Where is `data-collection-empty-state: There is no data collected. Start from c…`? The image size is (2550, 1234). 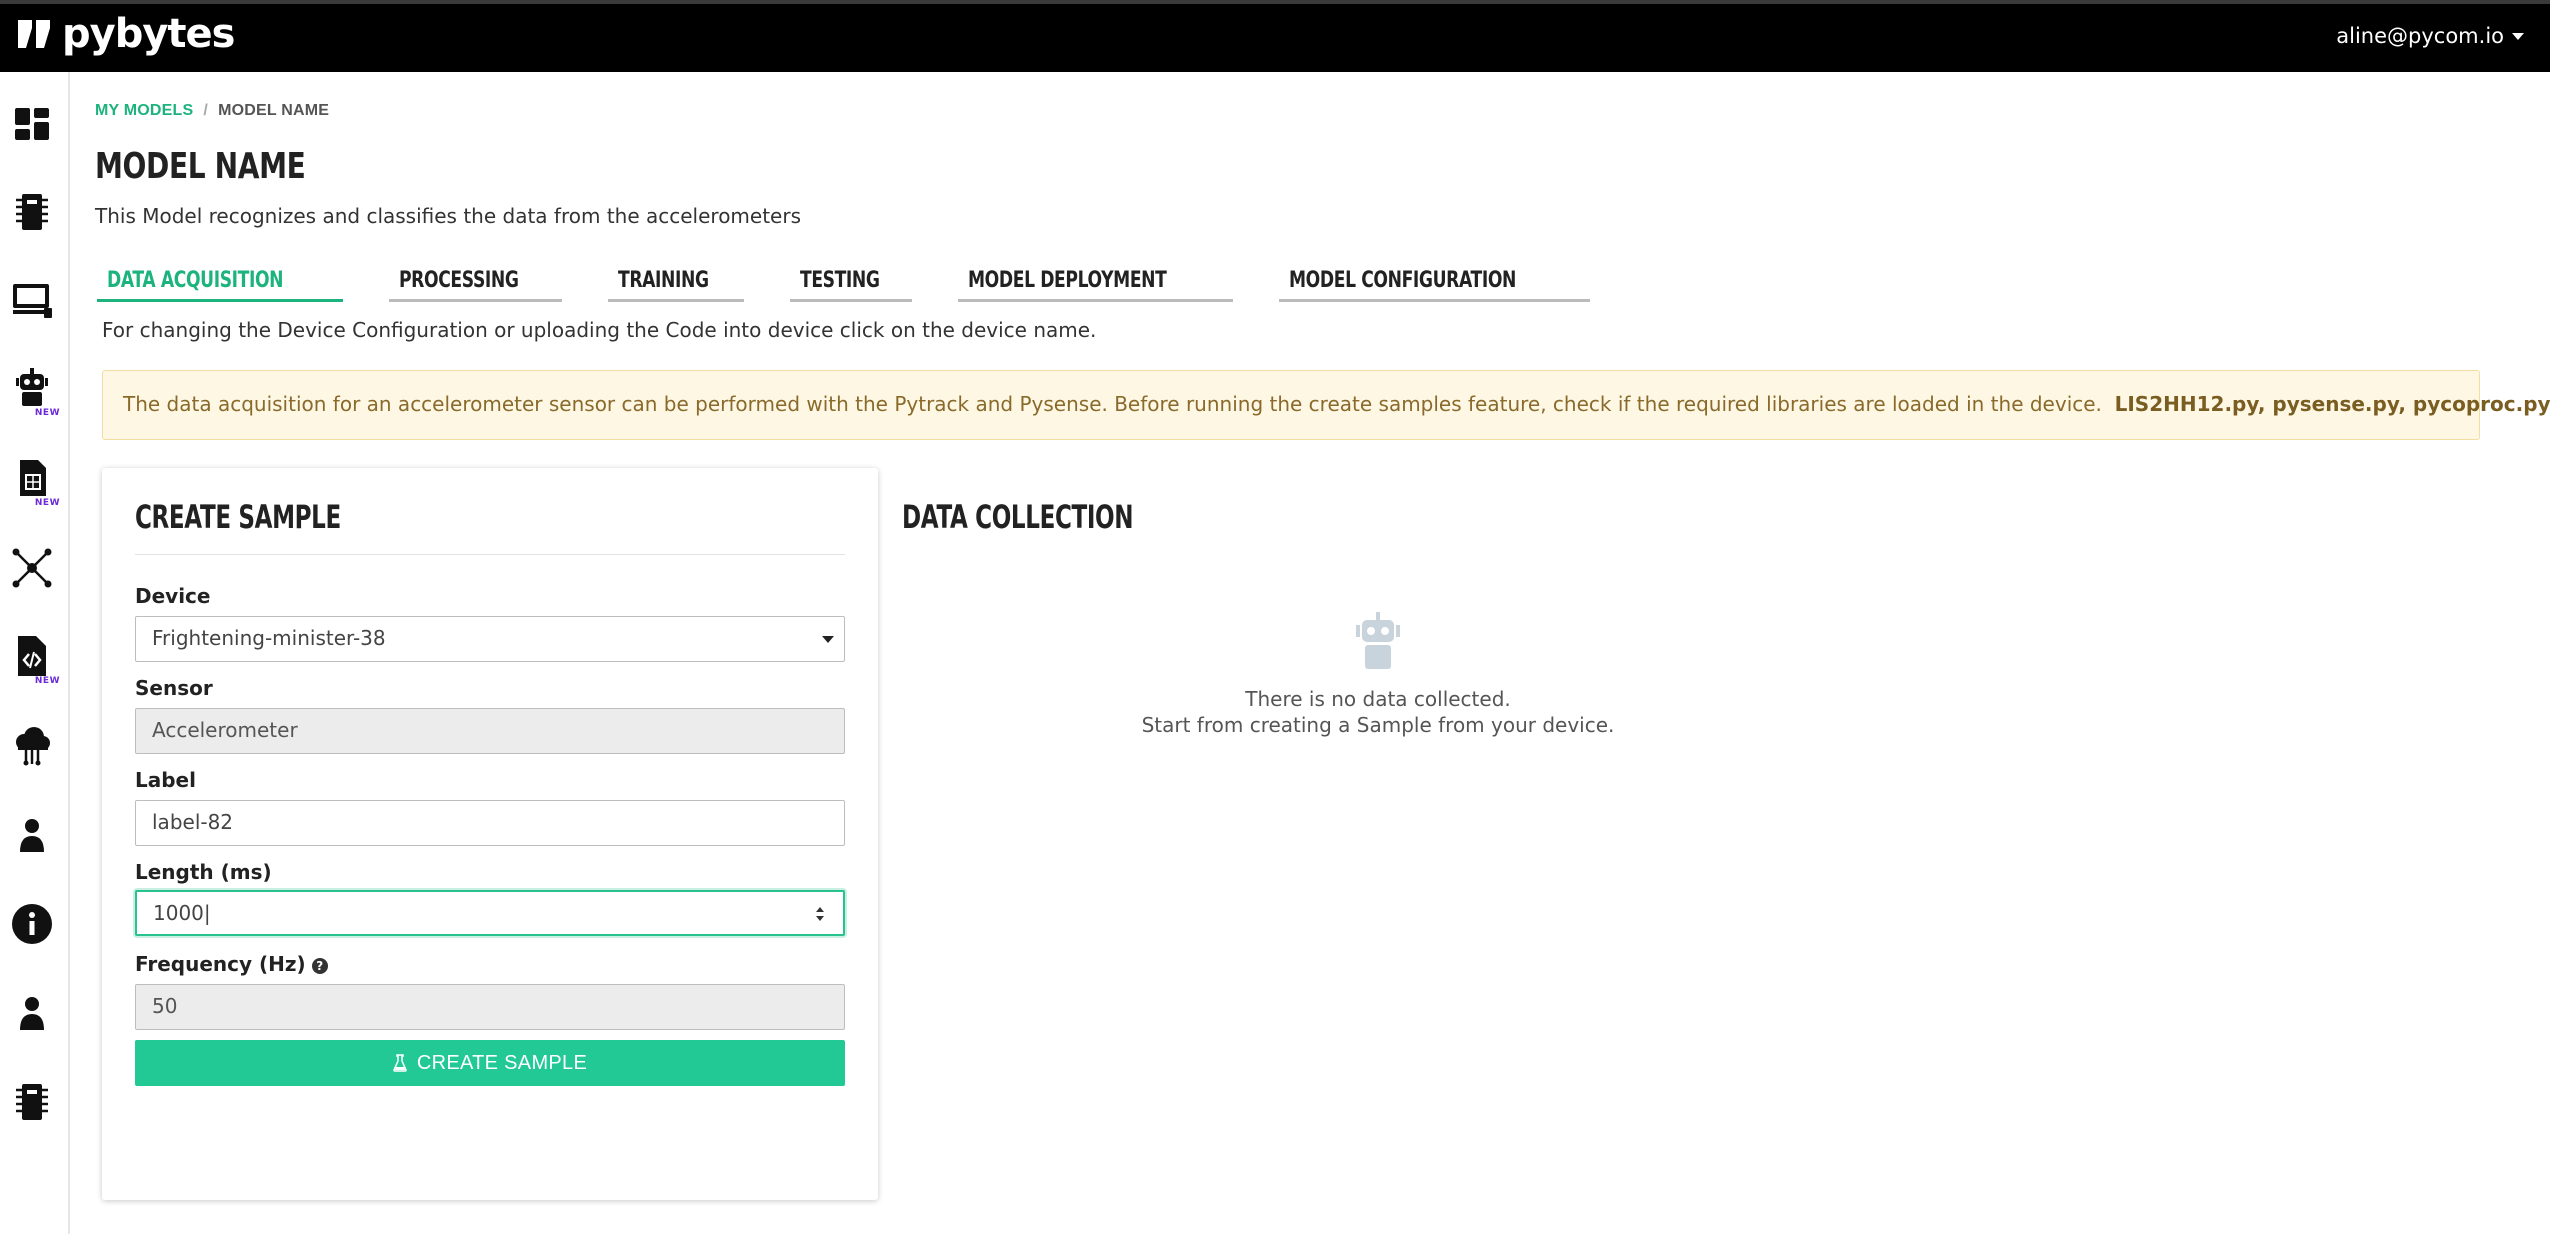 data-collection-empty-state: There is no data collected. Start from c… is located at coordinates (1378, 675).